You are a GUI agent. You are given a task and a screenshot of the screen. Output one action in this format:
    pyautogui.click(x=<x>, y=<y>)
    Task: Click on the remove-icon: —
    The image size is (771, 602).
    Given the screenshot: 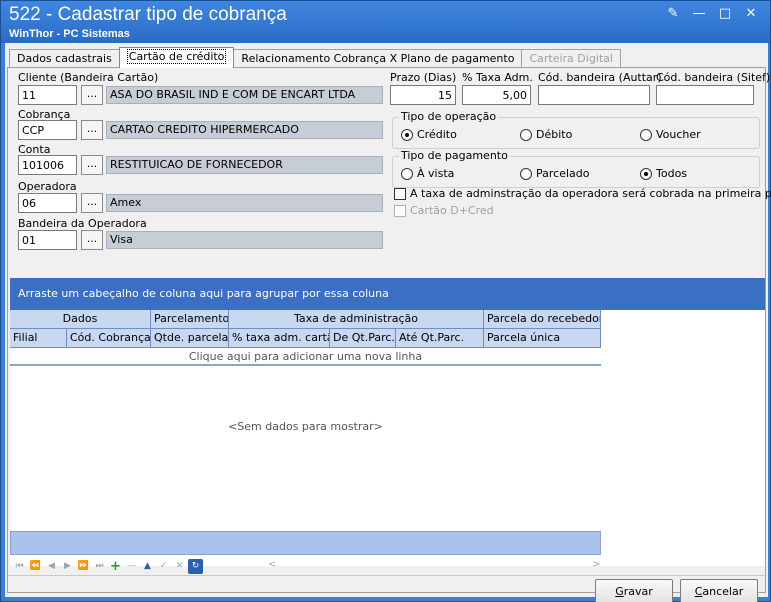 What is the action you would take?
    pyautogui.click(x=131, y=566)
    